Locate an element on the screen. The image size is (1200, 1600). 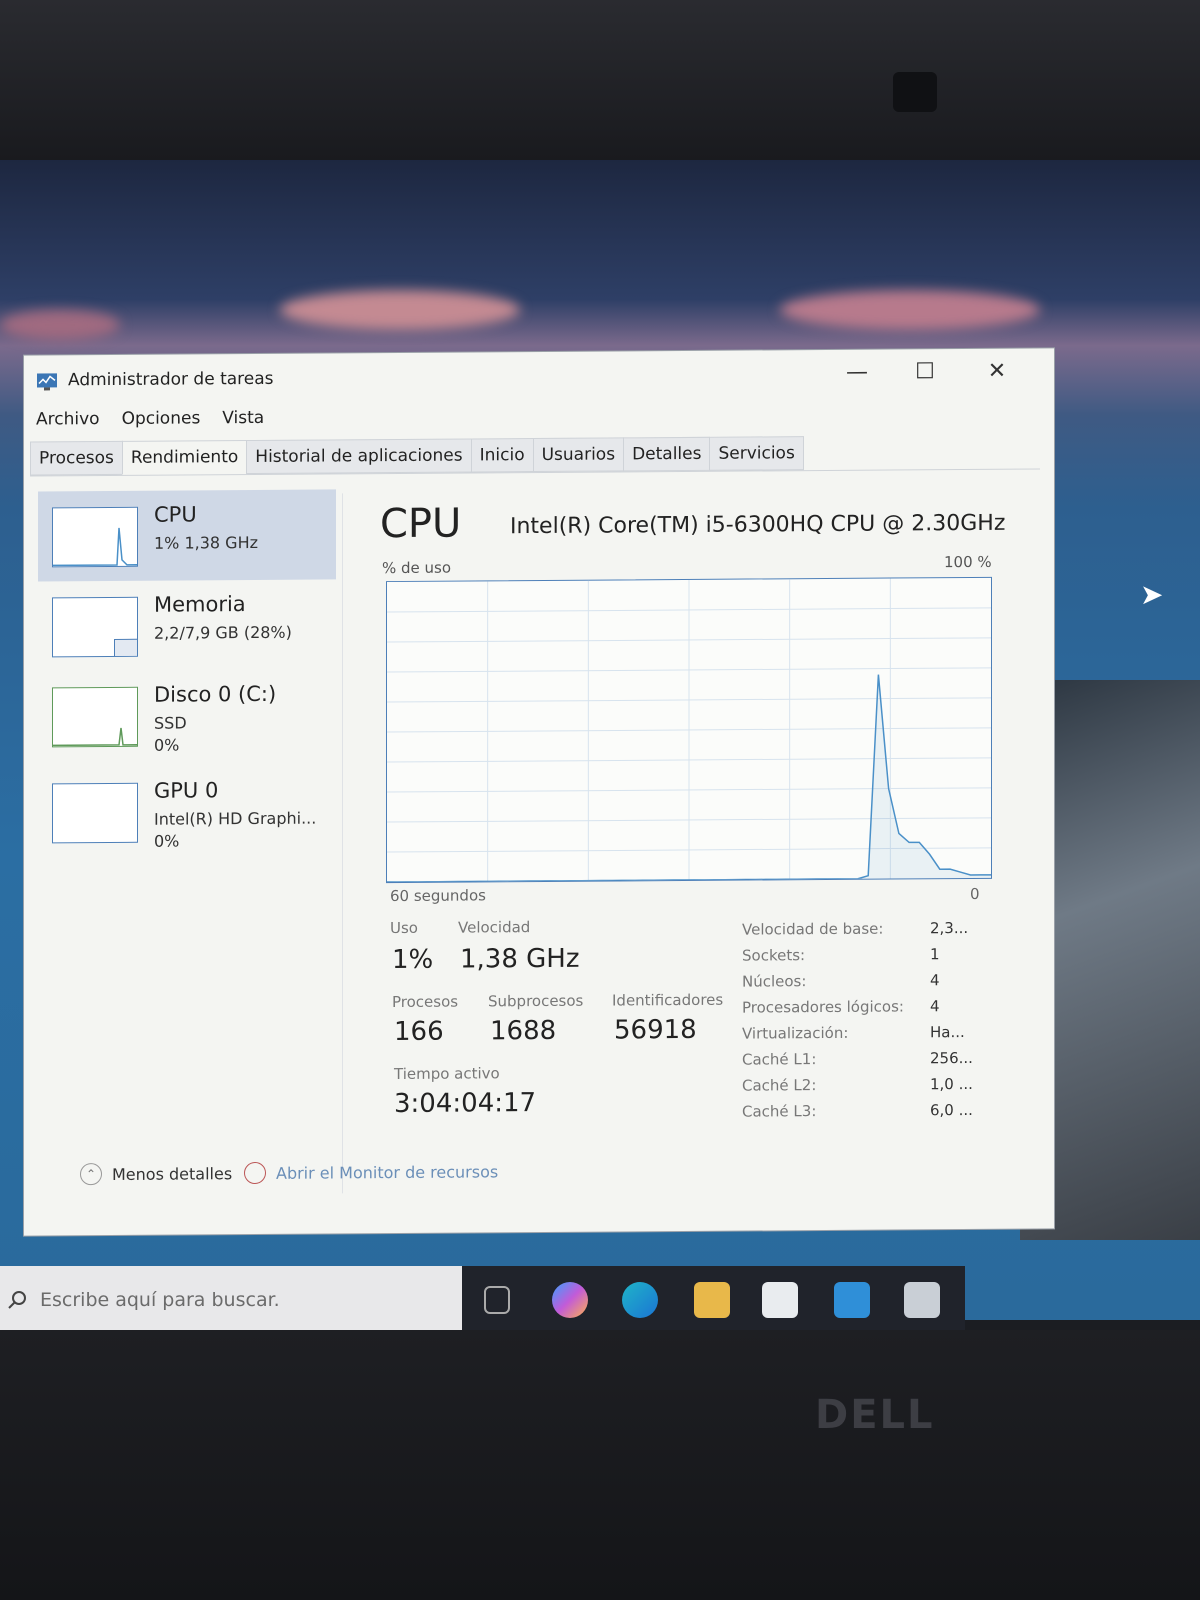
sidebar-item-cpu: CPU 1% 1,38 GHz is located at coordinates (187, 535).